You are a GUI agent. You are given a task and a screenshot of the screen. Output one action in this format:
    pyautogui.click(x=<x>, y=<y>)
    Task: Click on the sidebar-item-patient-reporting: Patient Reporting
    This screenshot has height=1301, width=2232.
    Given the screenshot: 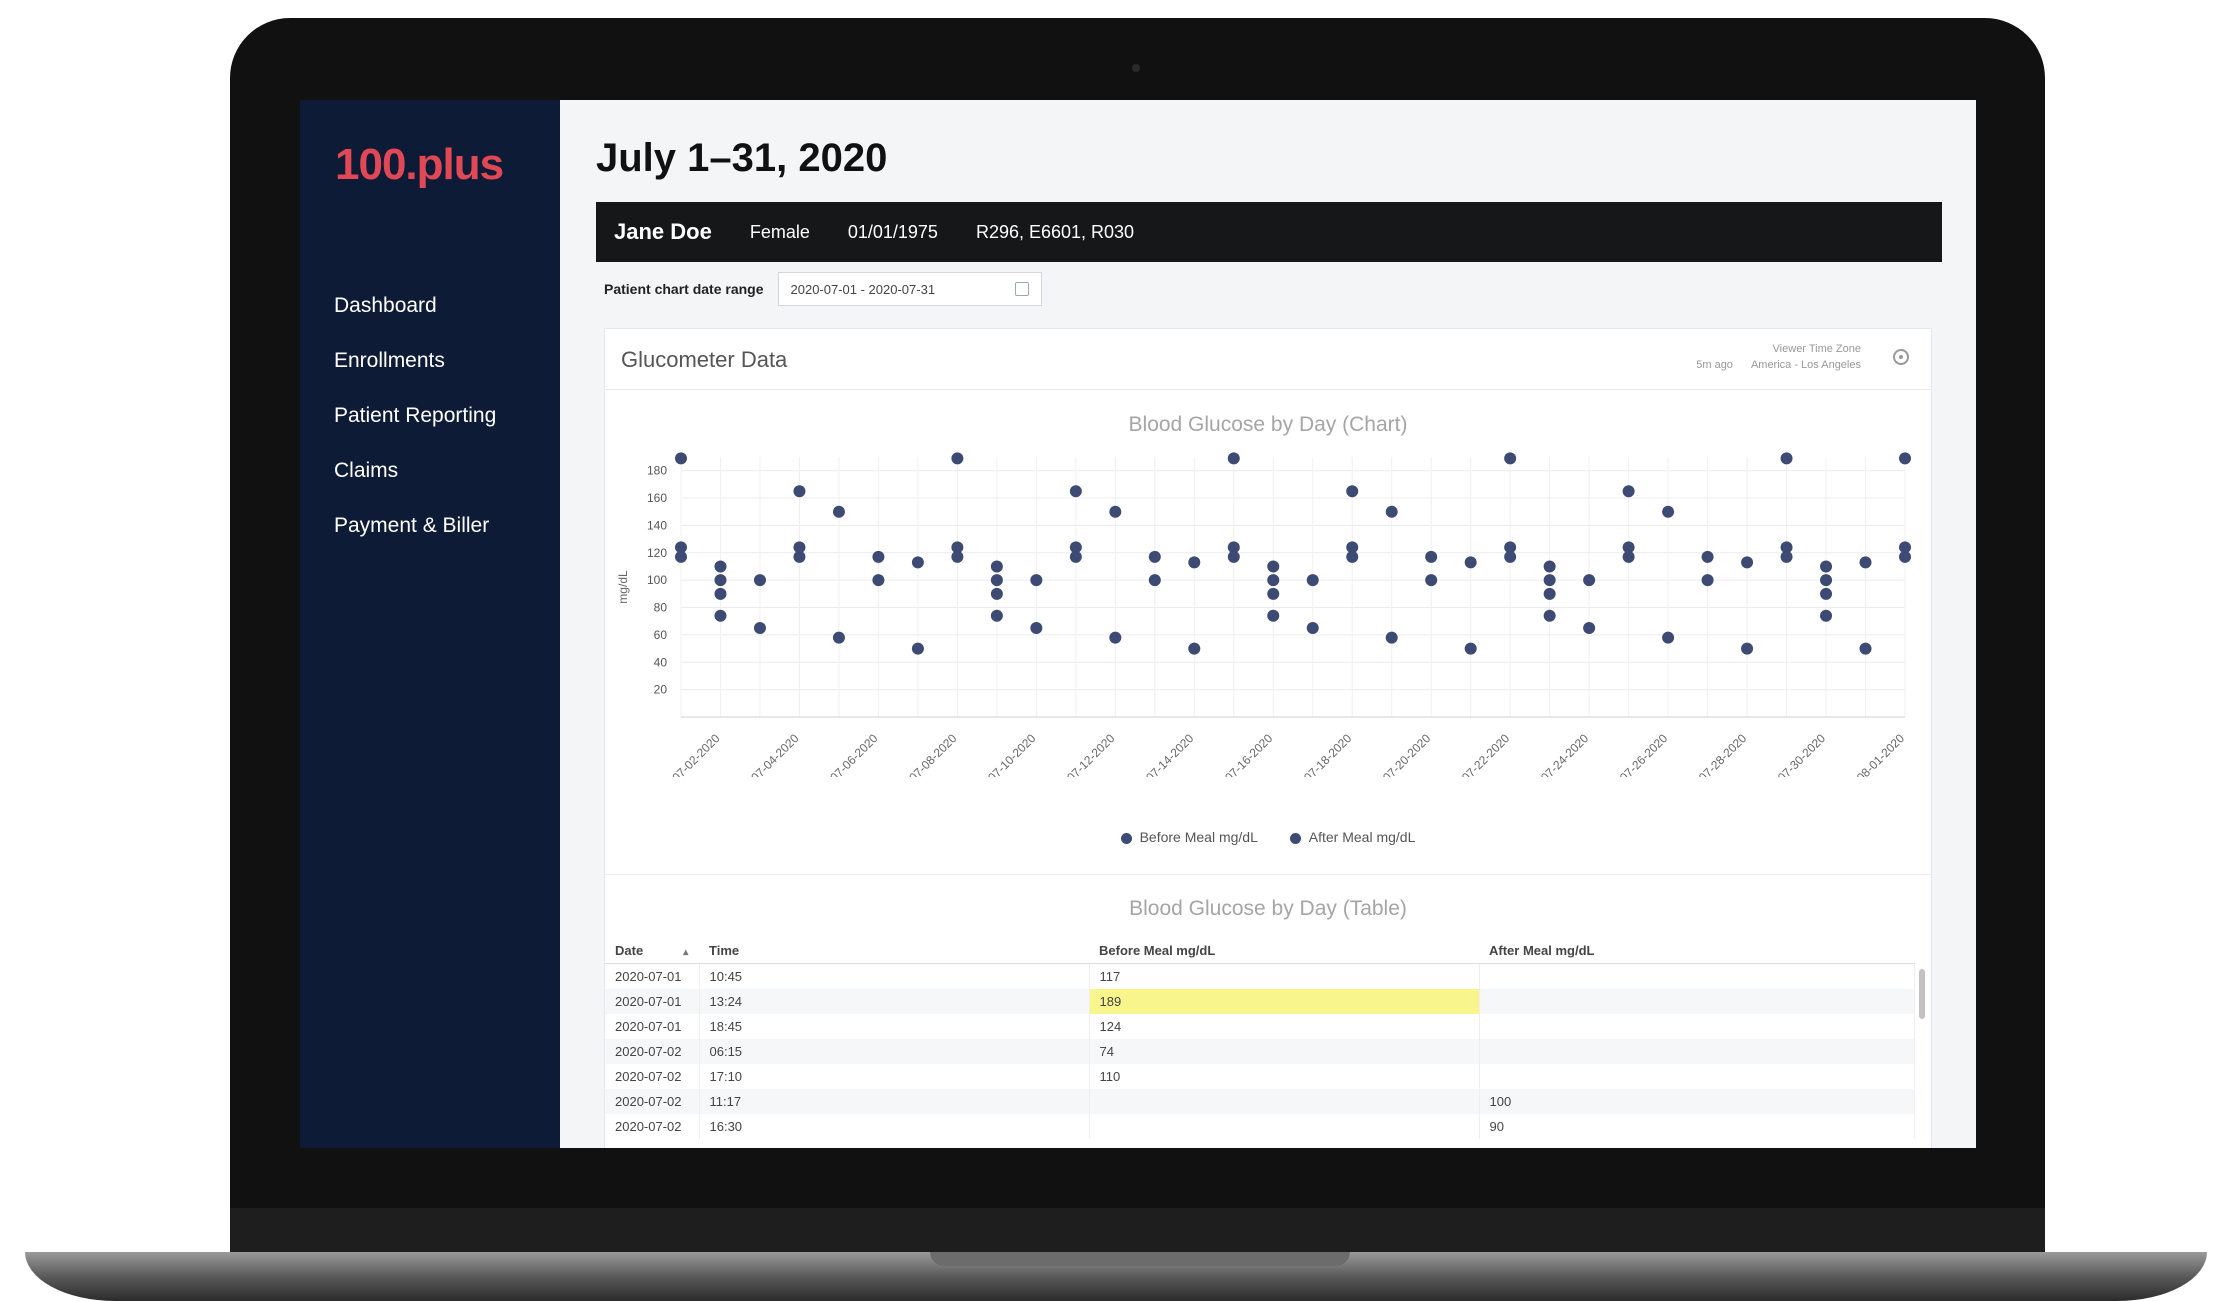 What is the action you would take?
    pyautogui.click(x=415, y=415)
    